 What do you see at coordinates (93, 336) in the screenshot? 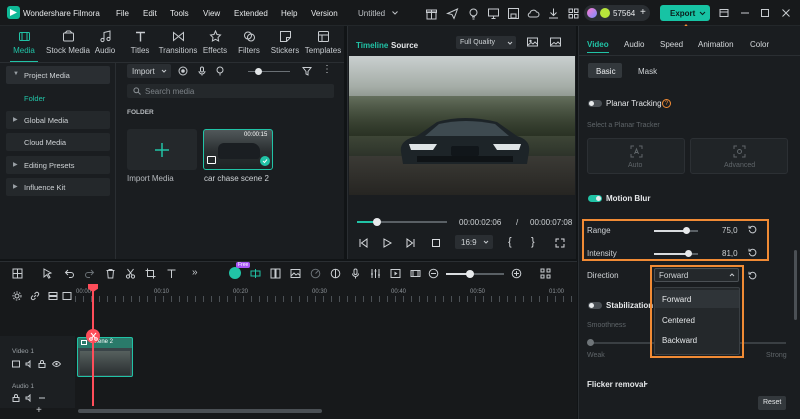
I see `scissors-icon` at bounding box center [93, 336].